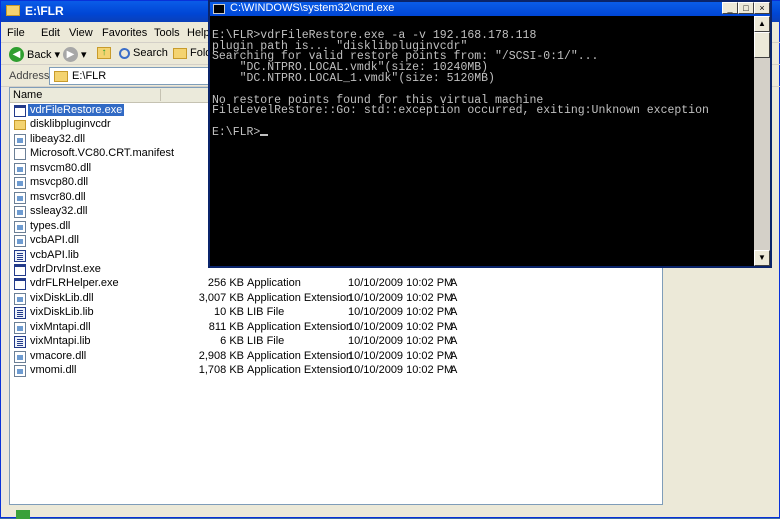  What do you see at coordinates (59, 211) in the screenshot?
I see `file-name: ssleay32.dll` at bounding box center [59, 211].